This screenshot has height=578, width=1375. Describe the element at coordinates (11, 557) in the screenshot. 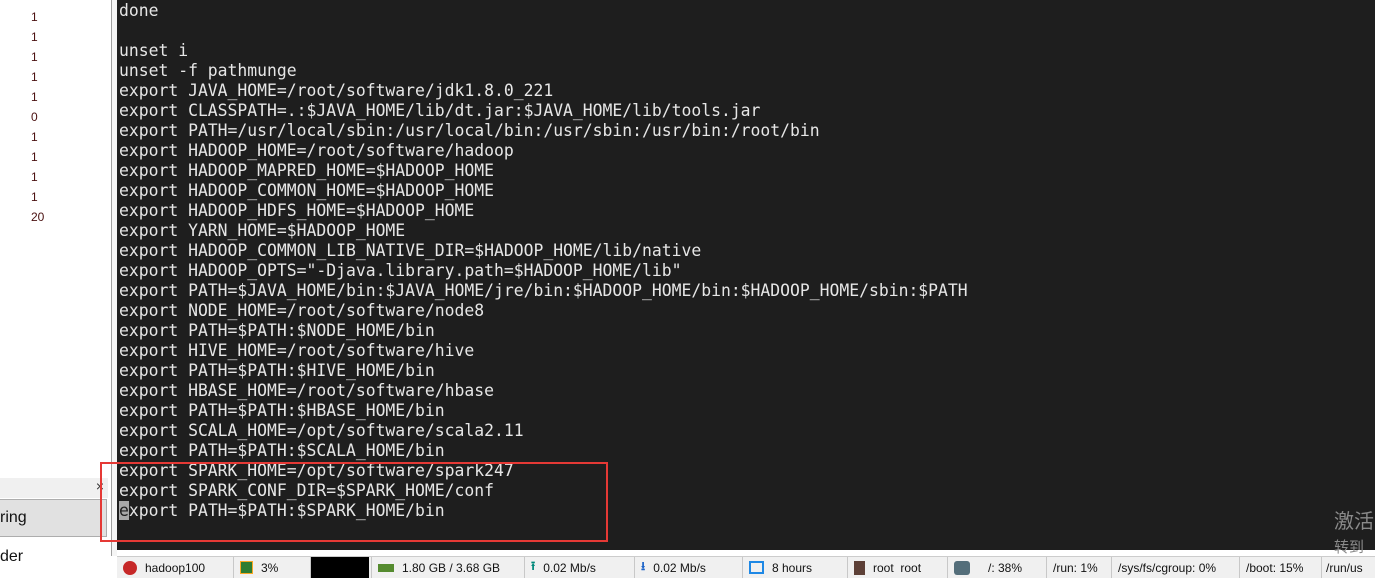

I see `der-item: der` at that location.